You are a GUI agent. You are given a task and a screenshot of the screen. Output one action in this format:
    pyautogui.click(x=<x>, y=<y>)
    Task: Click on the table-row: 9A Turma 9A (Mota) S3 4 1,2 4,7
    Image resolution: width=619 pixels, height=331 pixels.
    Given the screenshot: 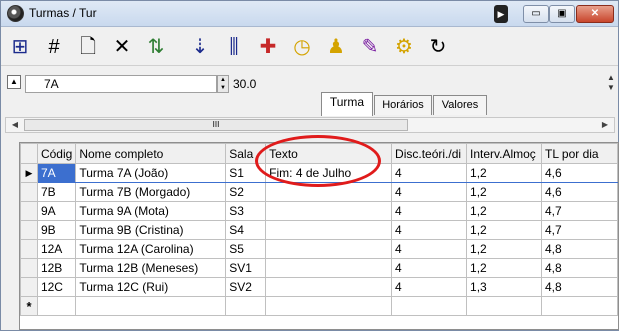 What is the action you would take?
    pyautogui.click(x=319, y=211)
    